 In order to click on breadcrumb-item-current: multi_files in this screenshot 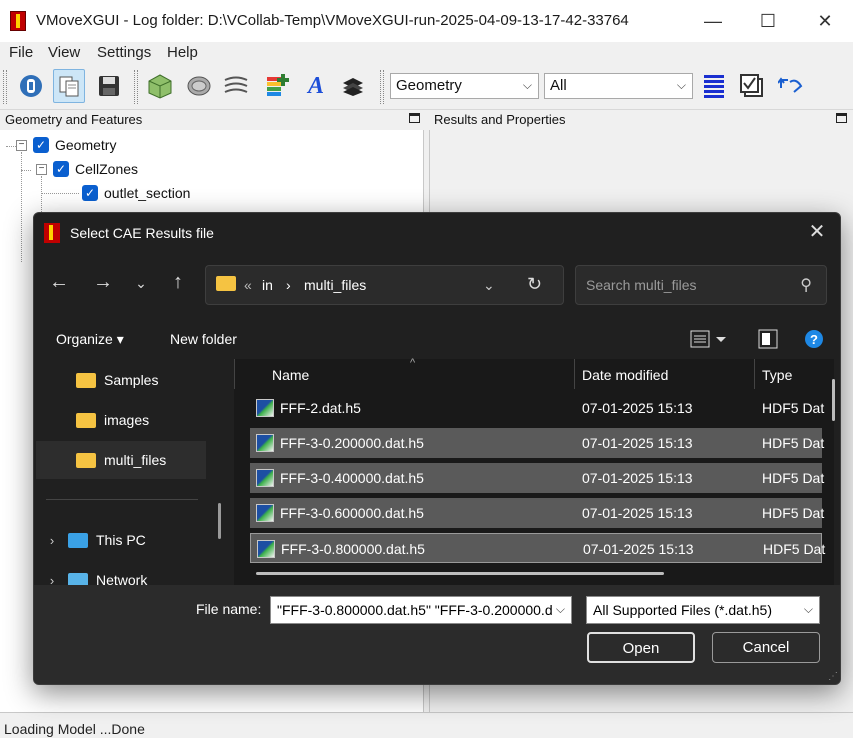, I will do `click(335, 285)`.